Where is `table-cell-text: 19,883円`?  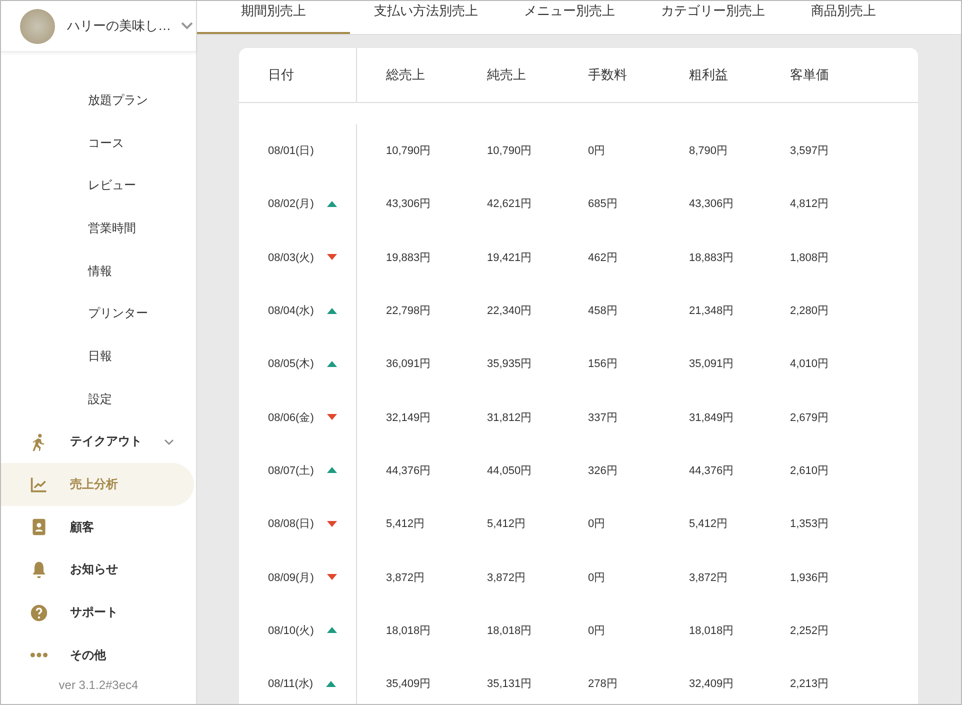
table-cell-text: 19,883円 is located at coordinates (409, 257).